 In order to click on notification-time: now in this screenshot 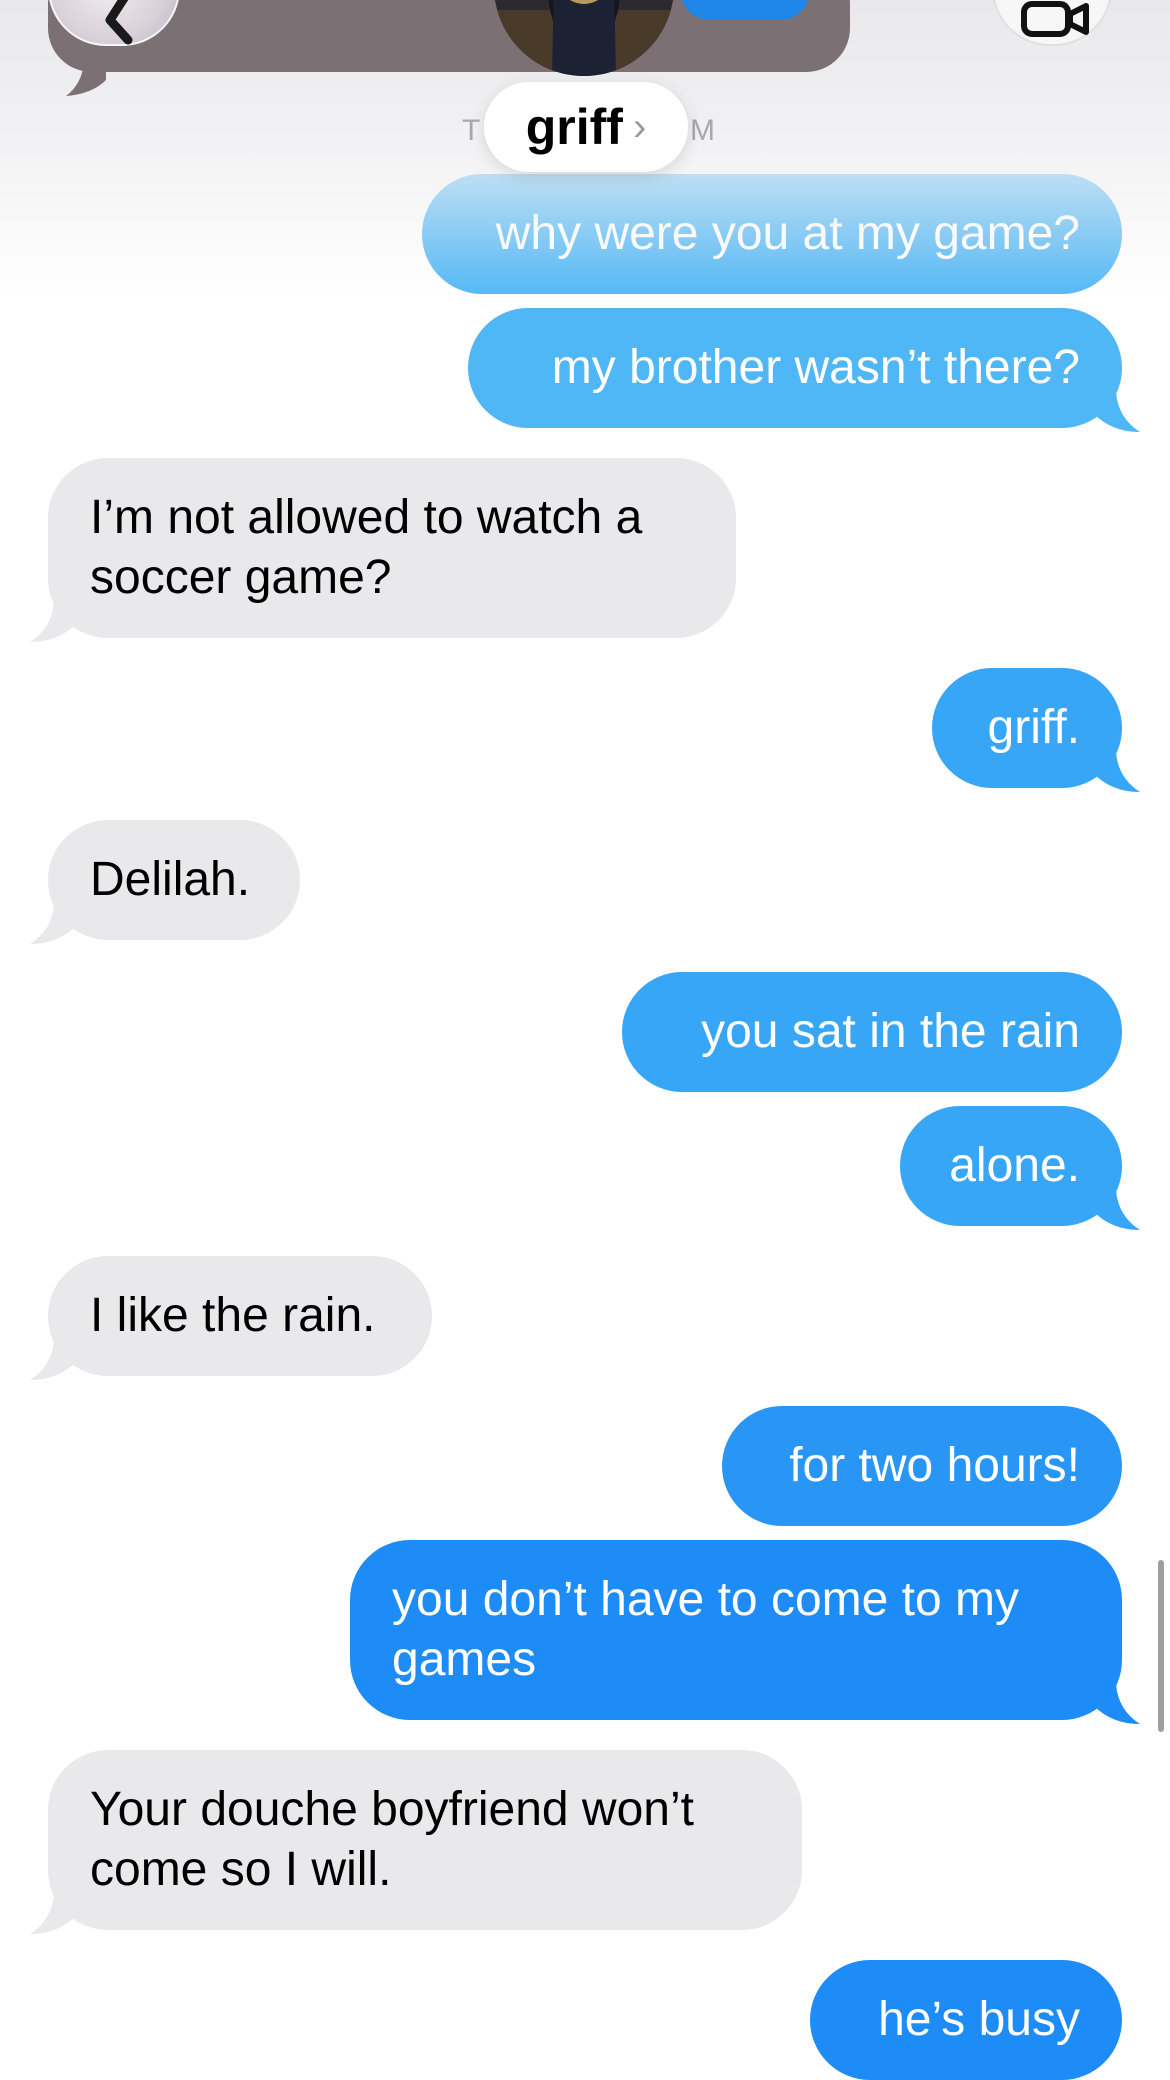, I will do `click(321, 1)`.